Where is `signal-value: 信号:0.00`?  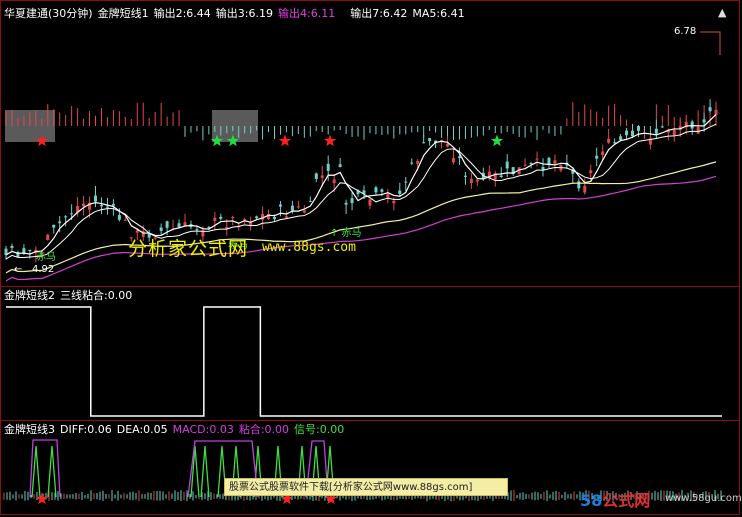 signal-value: 信号:0.00 is located at coordinates (319, 429).